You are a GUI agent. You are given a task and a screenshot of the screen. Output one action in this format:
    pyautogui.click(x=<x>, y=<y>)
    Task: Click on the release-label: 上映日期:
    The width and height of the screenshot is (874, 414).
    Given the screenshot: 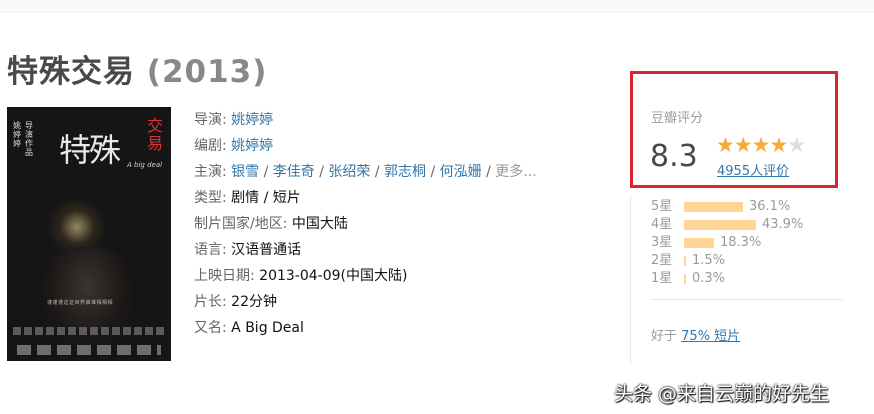 What is the action you would take?
    pyautogui.click(x=224, y=276)
    